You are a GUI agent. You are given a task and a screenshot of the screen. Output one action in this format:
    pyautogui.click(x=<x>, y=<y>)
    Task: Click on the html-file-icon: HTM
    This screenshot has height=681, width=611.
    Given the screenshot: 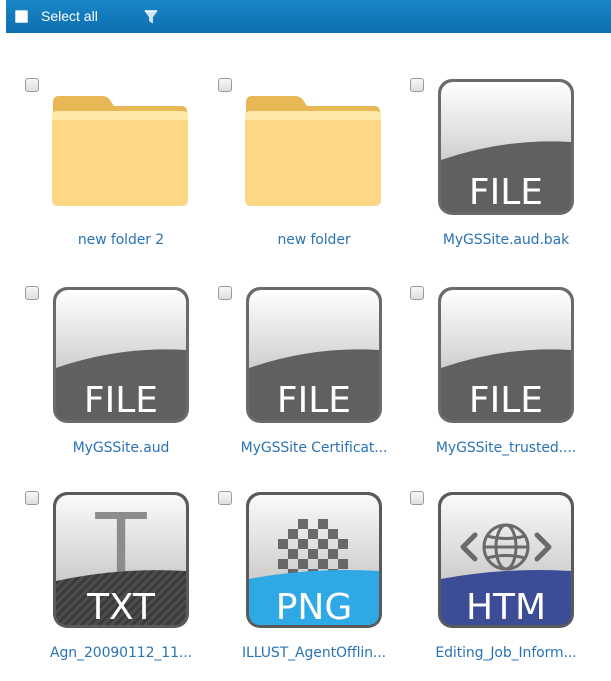 What is the action you would take?
    pyautogui.click(x=506, y=560)
    